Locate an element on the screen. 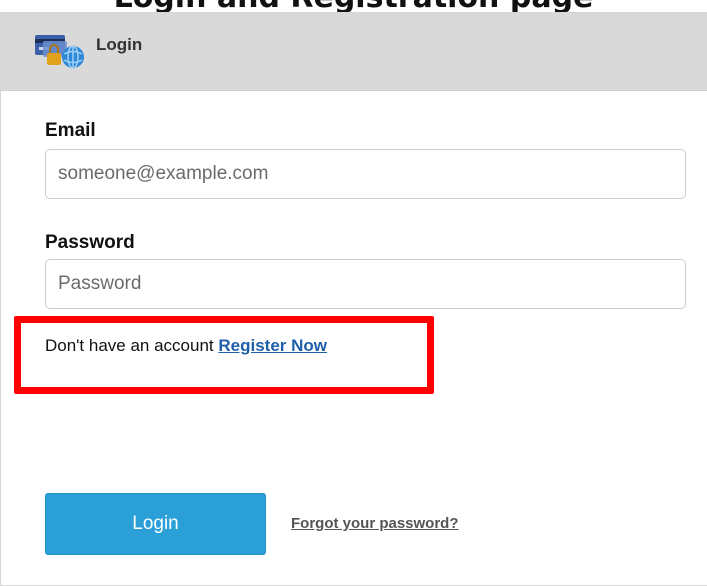  forgot-password-link: Forgot your password? is located at coordinates (375, 523).